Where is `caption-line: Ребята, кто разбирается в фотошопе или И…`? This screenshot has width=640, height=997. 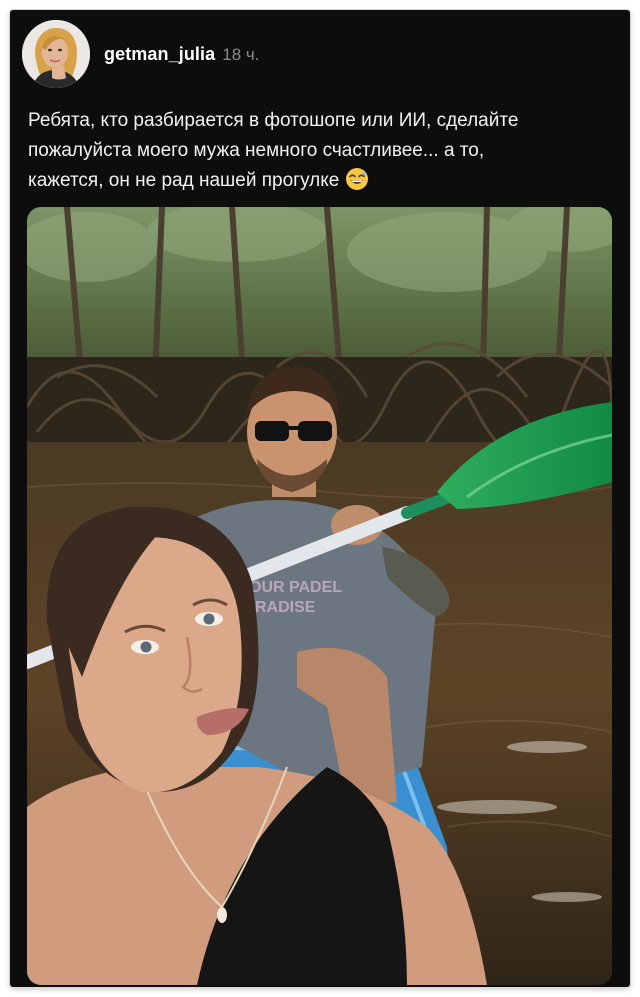 caption-line: Ребята, кто разбирается в фотошопе или И… is located at coordinates (273, 120).